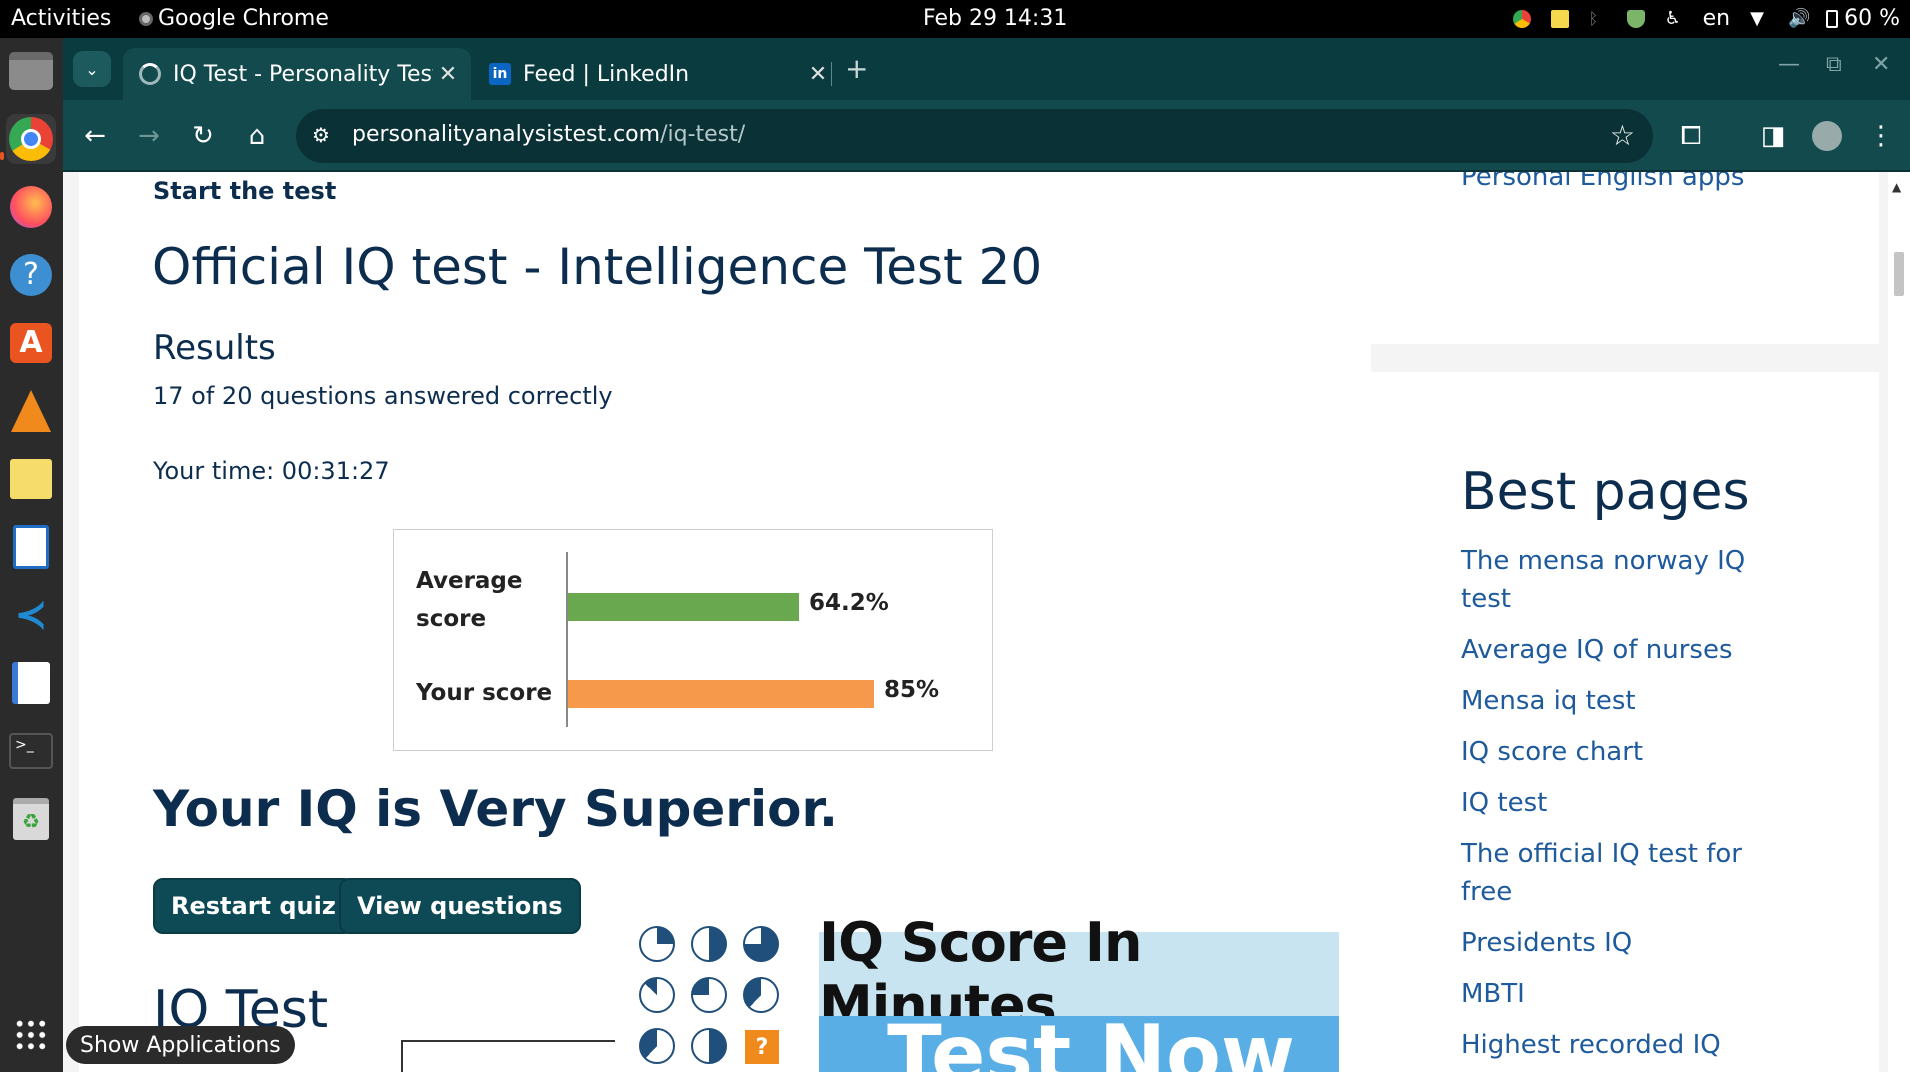  Describe the element at coordinates (460, 906) in the screenshot. I see `view-questions-button: View questions` at that location.